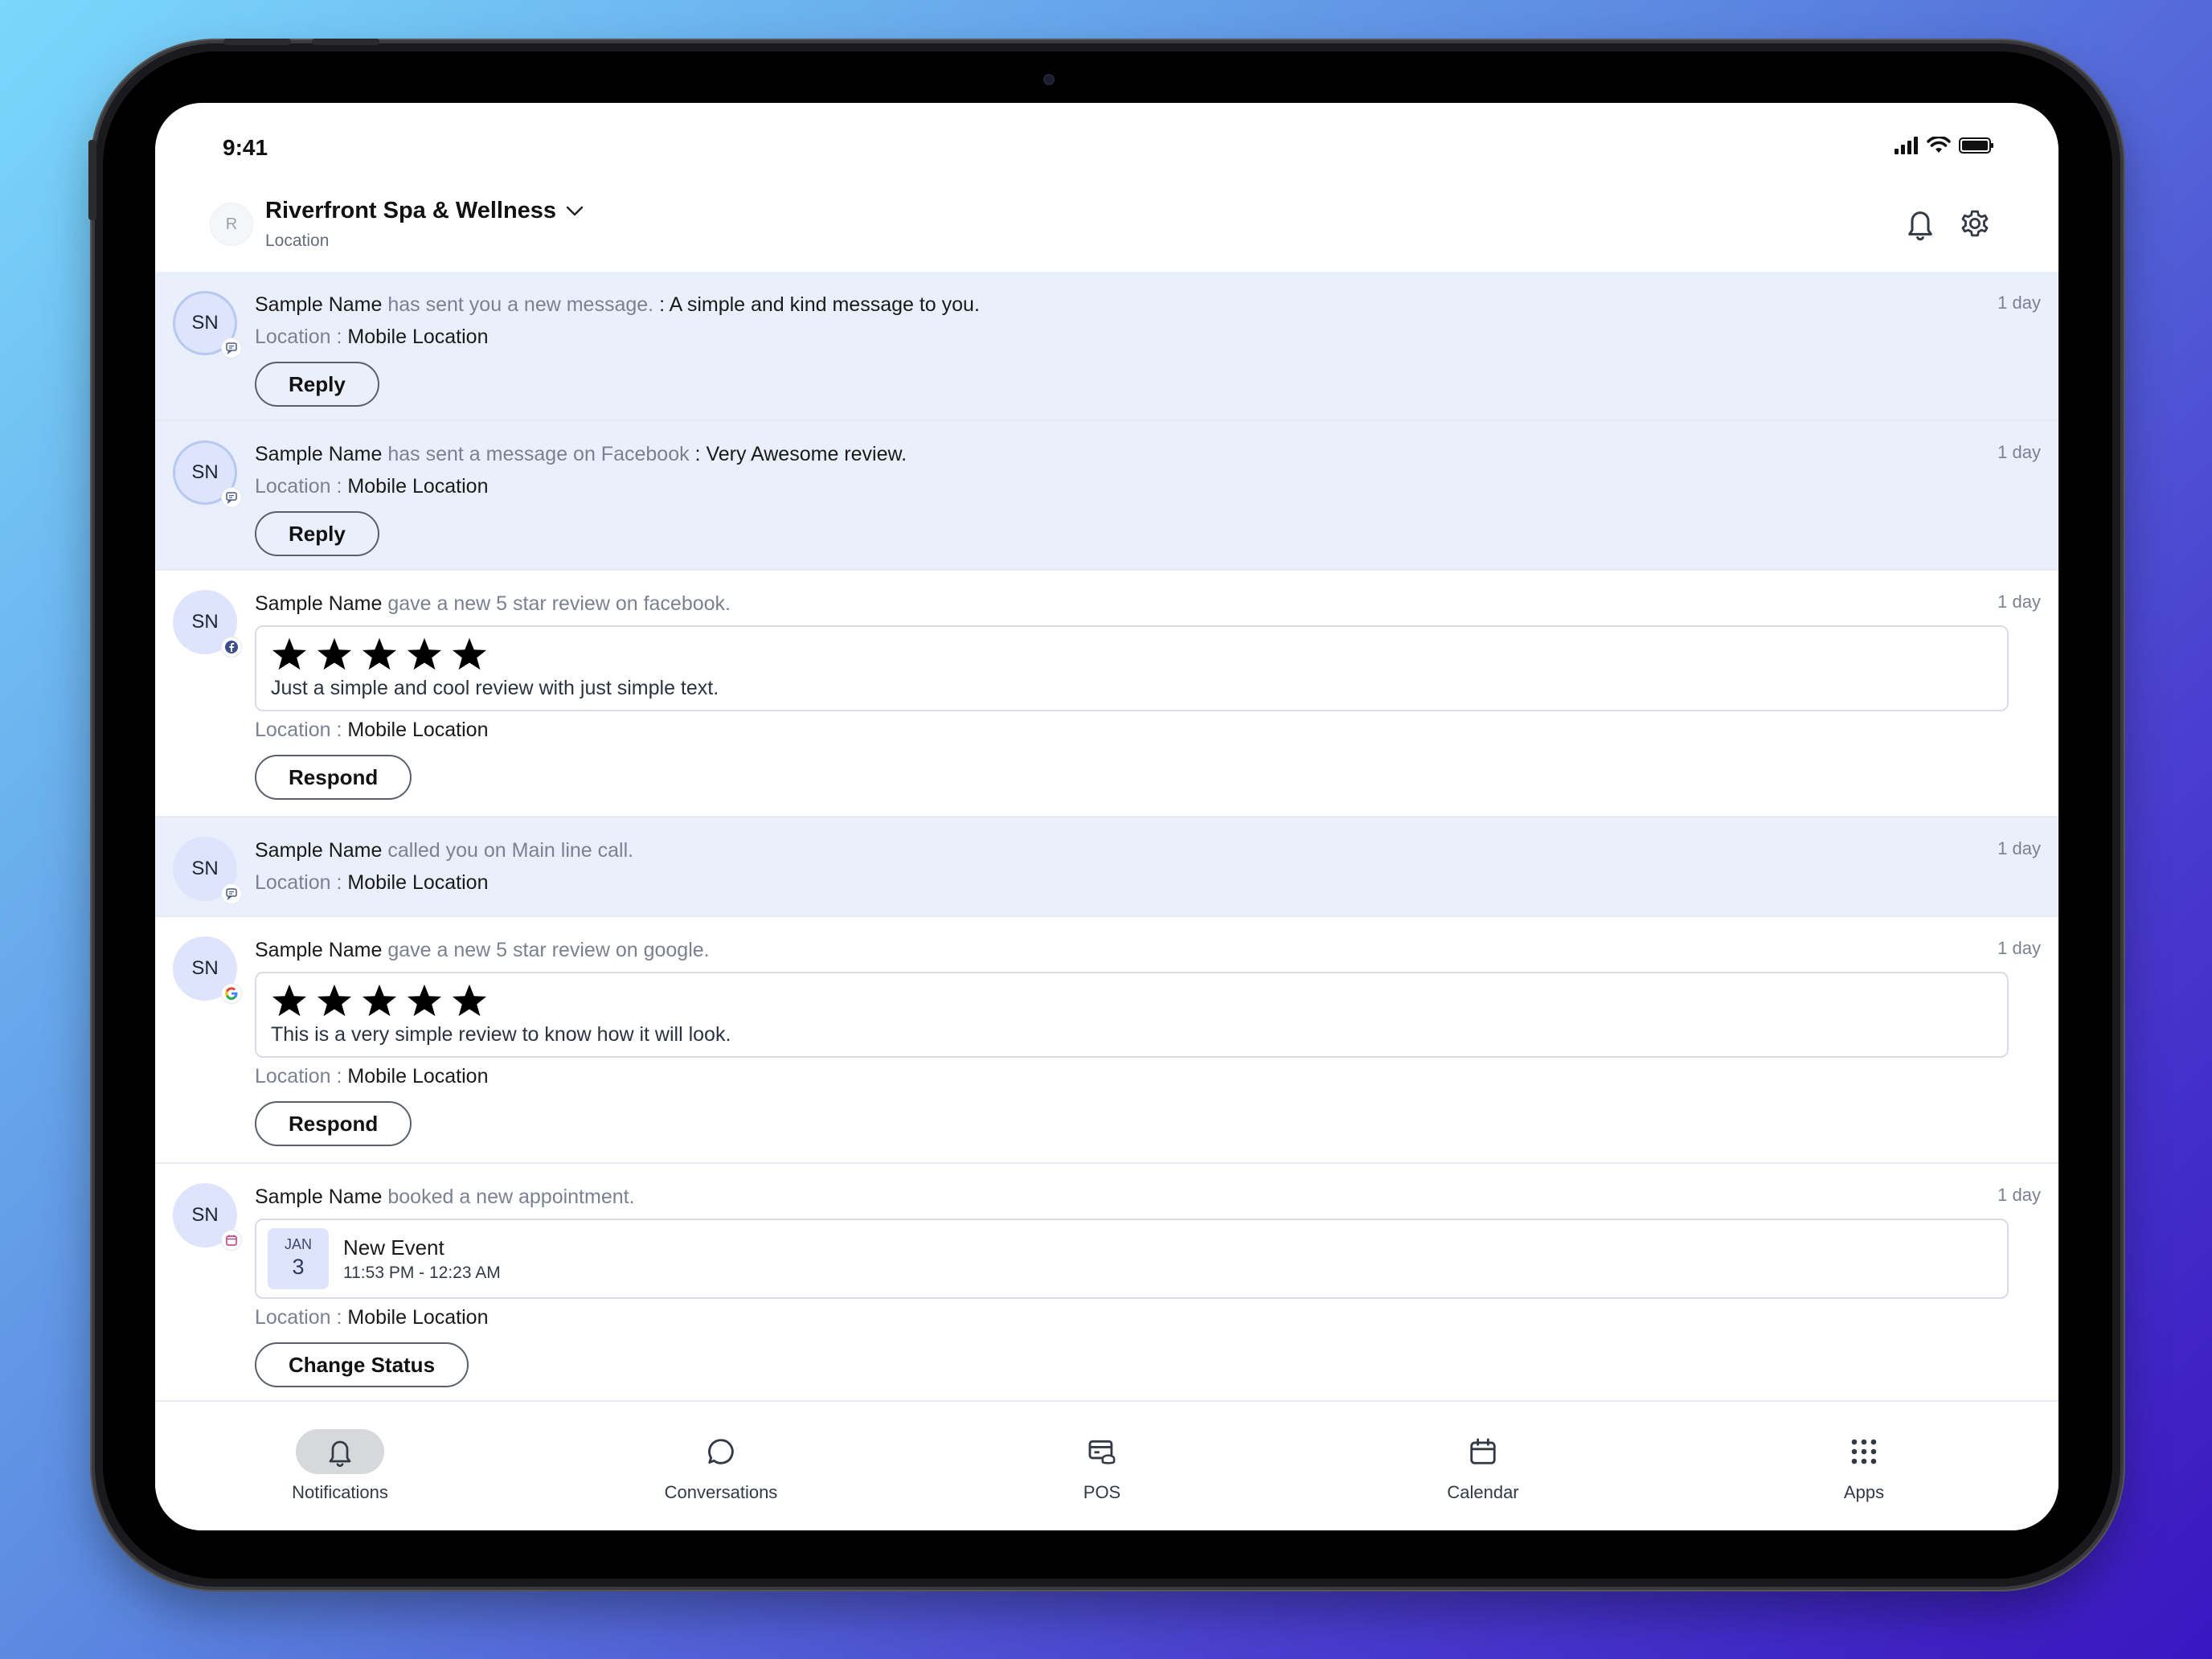 This screenshot has width=2212, height=1659. What do you see at coordinates (340, 1451) in the screenshot?
I see `bell-icon` at bounding box center [340, 1451].